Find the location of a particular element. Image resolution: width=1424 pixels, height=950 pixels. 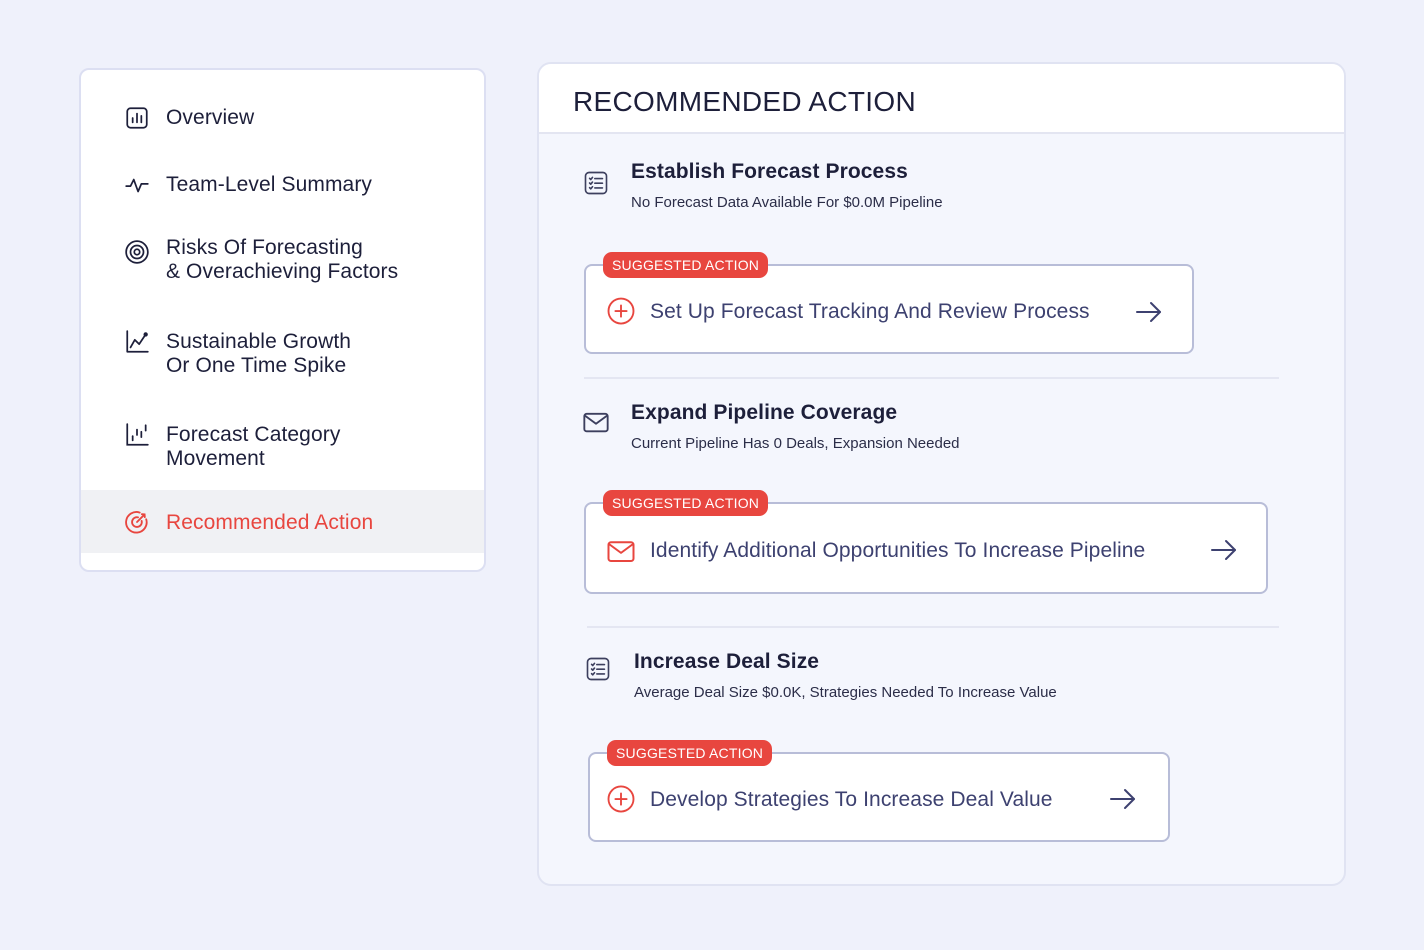

sidebar-item-forecast-category-movement: Forecast Category Movement is located at coordinates (282, 446).